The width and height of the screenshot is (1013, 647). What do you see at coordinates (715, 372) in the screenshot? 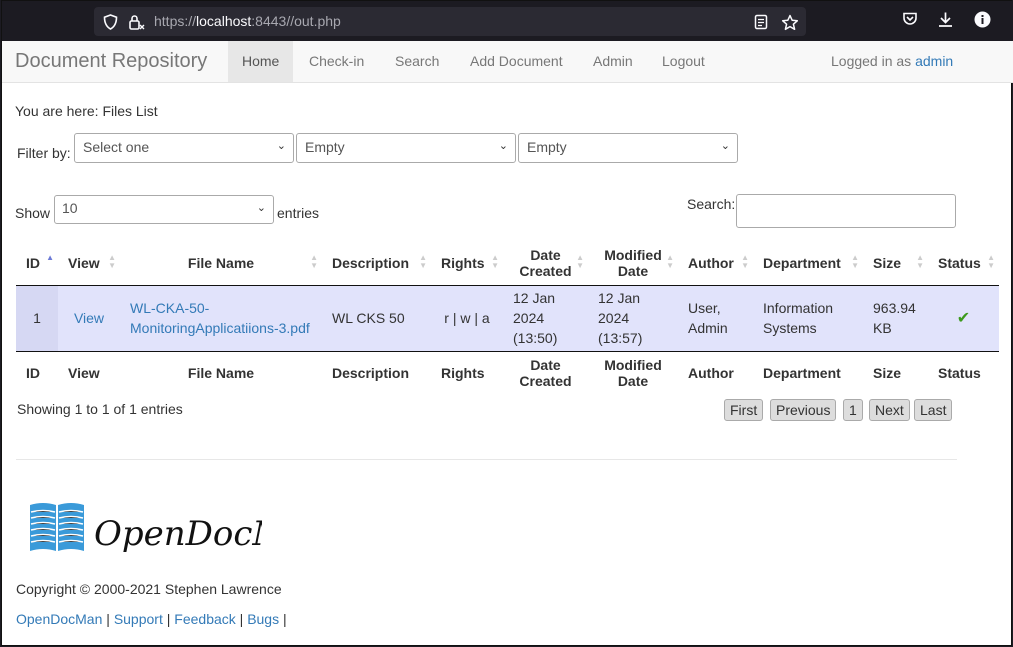
I see `footer-author: Author` at bounding box center [715, 372].